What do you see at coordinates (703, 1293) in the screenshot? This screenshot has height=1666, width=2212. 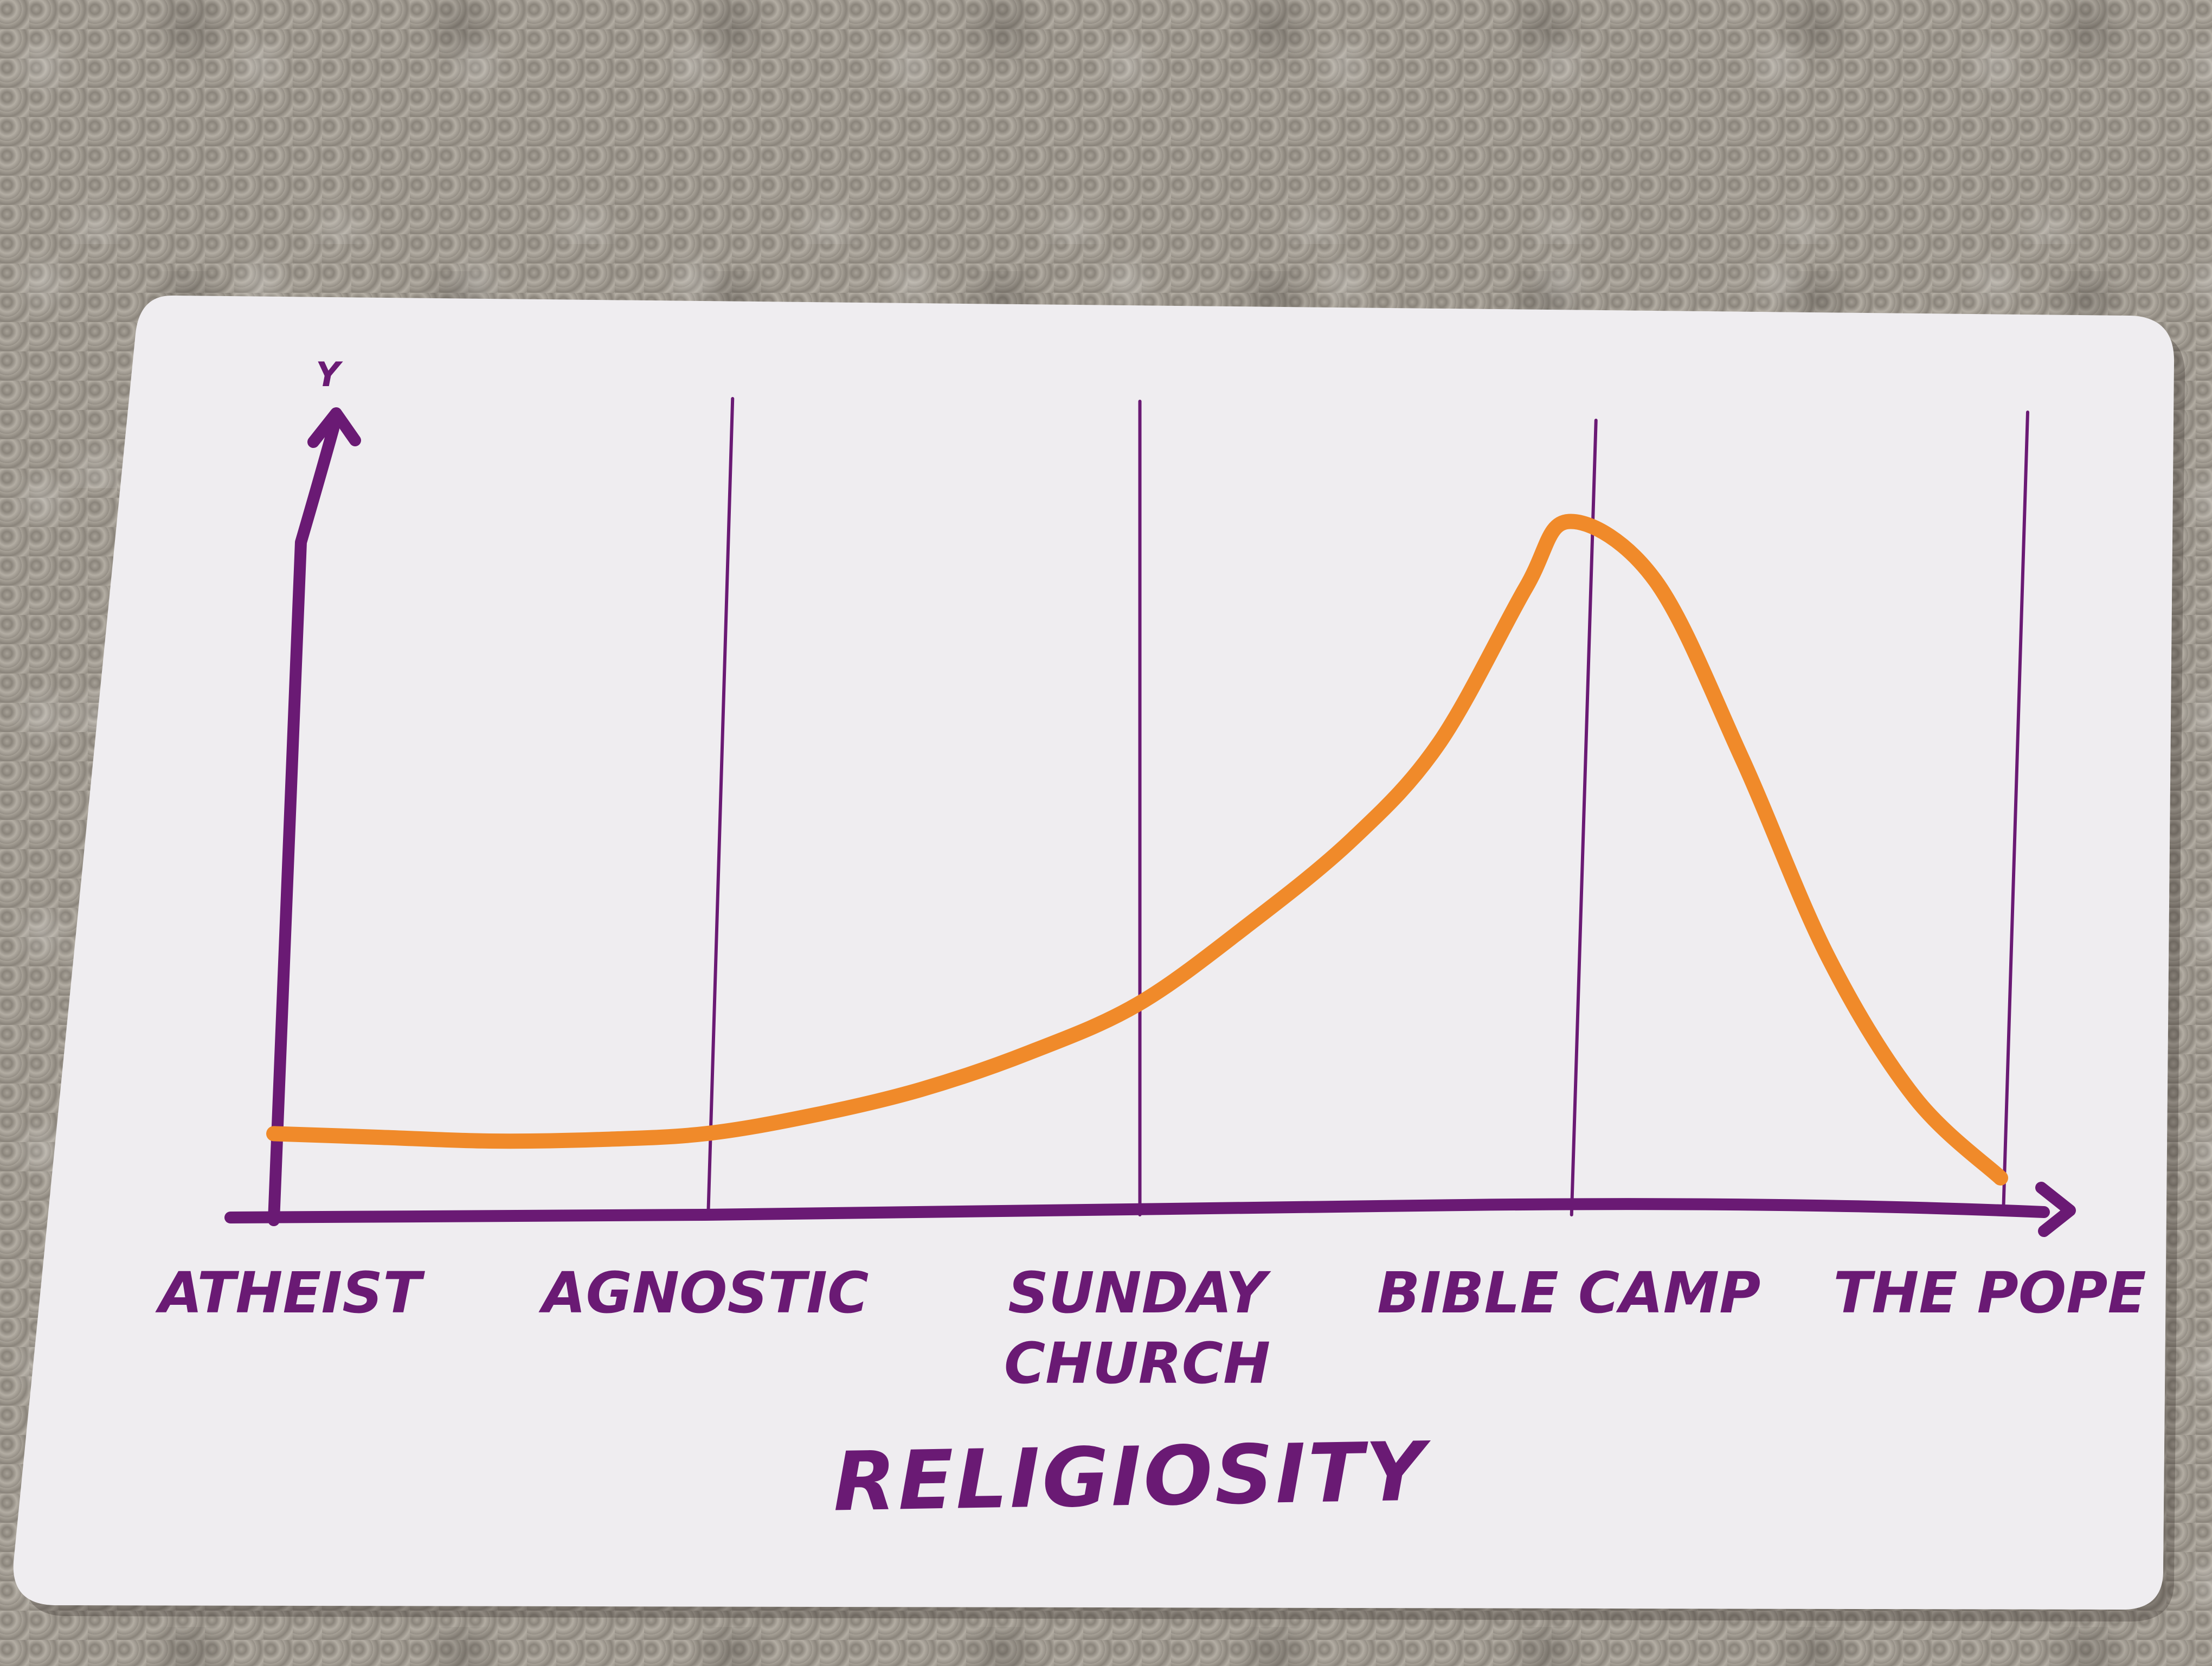 I see `tick-label-agnostic: AGNOSTIC` at bounding box center [703, 1293].